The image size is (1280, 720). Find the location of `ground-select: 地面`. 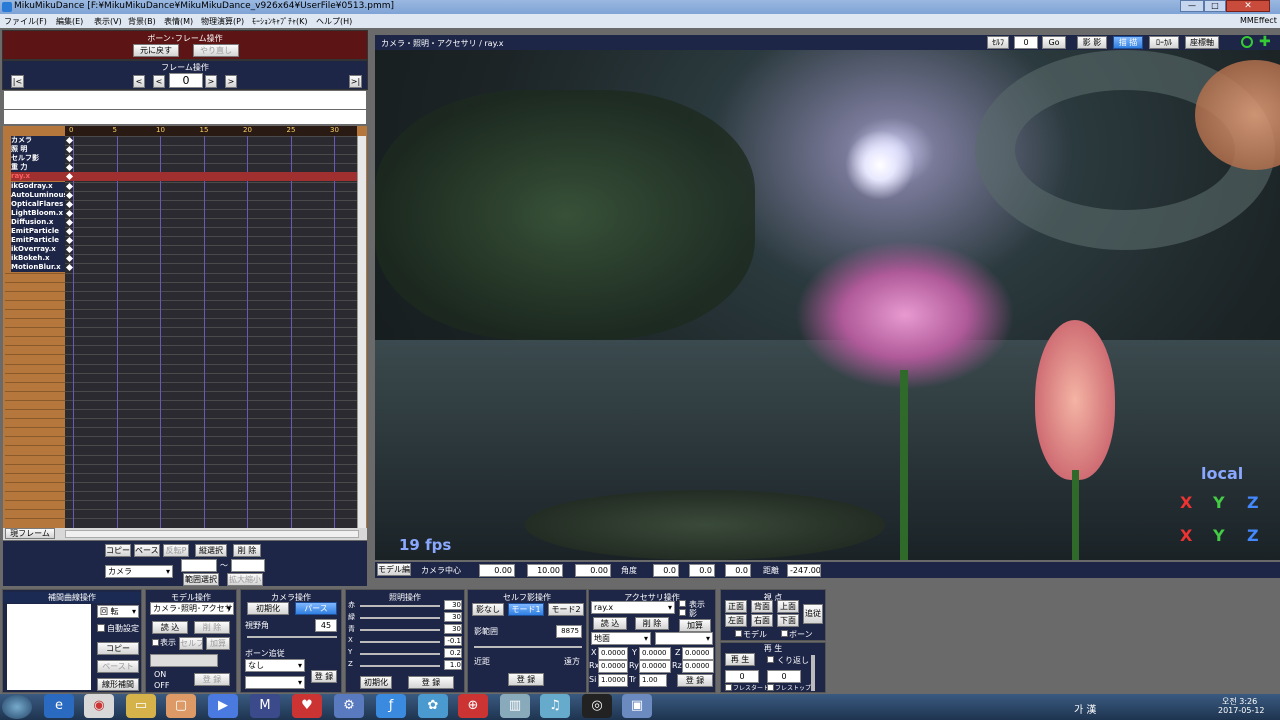

ground-select: 地面 is located at coordinates (621, 638).